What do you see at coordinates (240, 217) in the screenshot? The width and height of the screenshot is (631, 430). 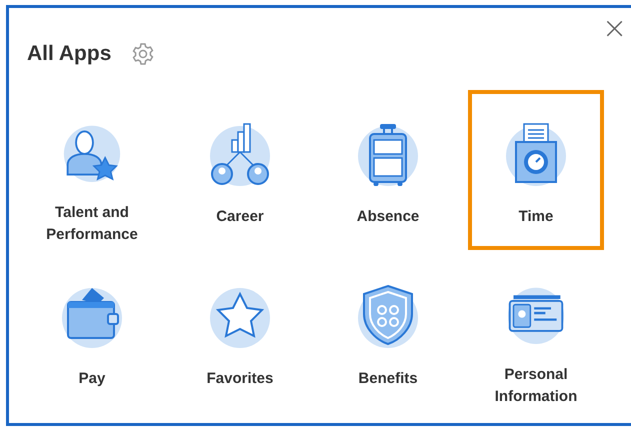 I see `app-label: Career` at bounding box center [240, 217].